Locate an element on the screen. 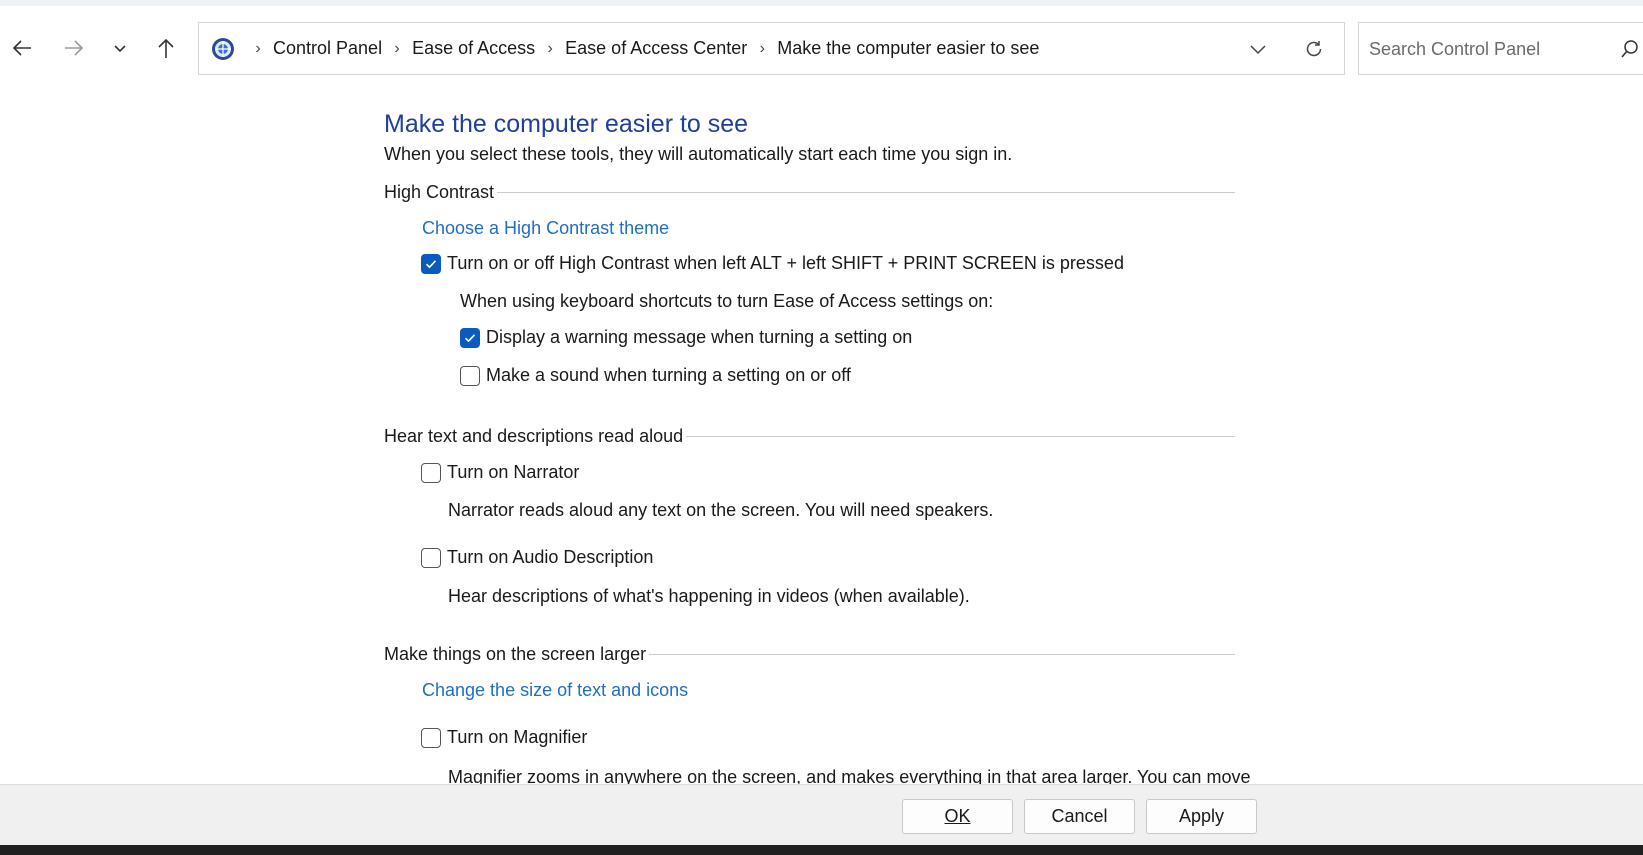 The image size is (1643, 855). section-heading: Make things on the screen larger is located at coordinates (515, 654).